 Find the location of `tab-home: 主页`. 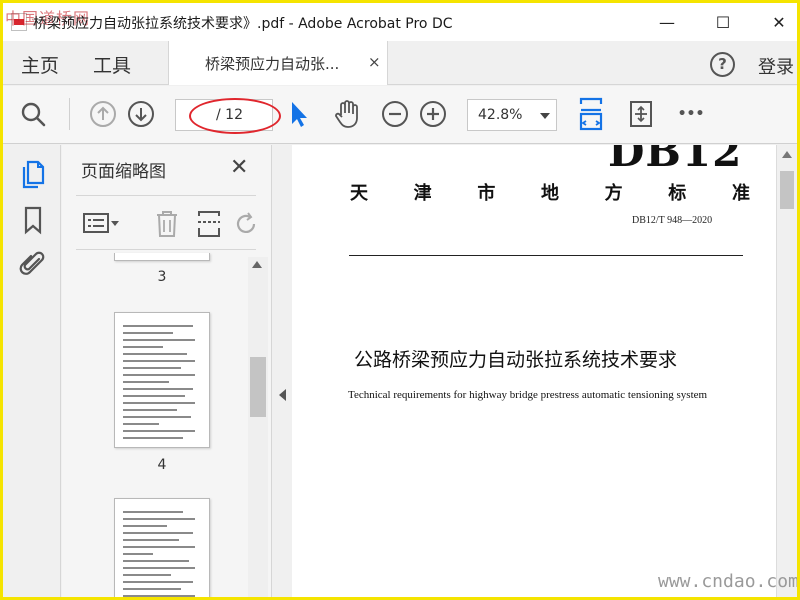

tab-home: 主页 is located at coordinates (40, 64).